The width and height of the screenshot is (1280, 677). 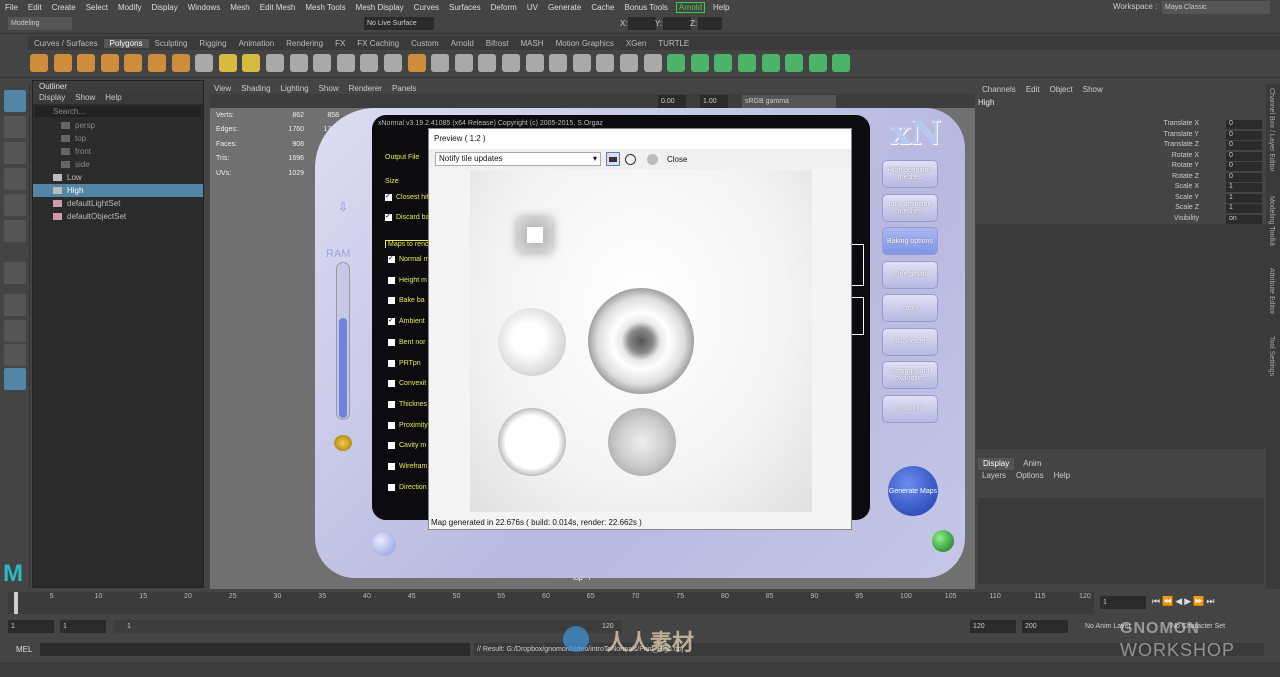 I want to click on channel-row: Translate Y 0, so click(x=1121, y=136).